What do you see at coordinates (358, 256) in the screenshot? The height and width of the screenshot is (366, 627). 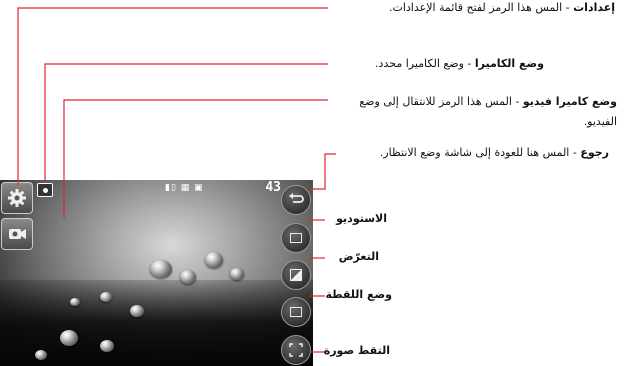 I see `callout-exposure: التعرّض` at bounding box center [358, 256].